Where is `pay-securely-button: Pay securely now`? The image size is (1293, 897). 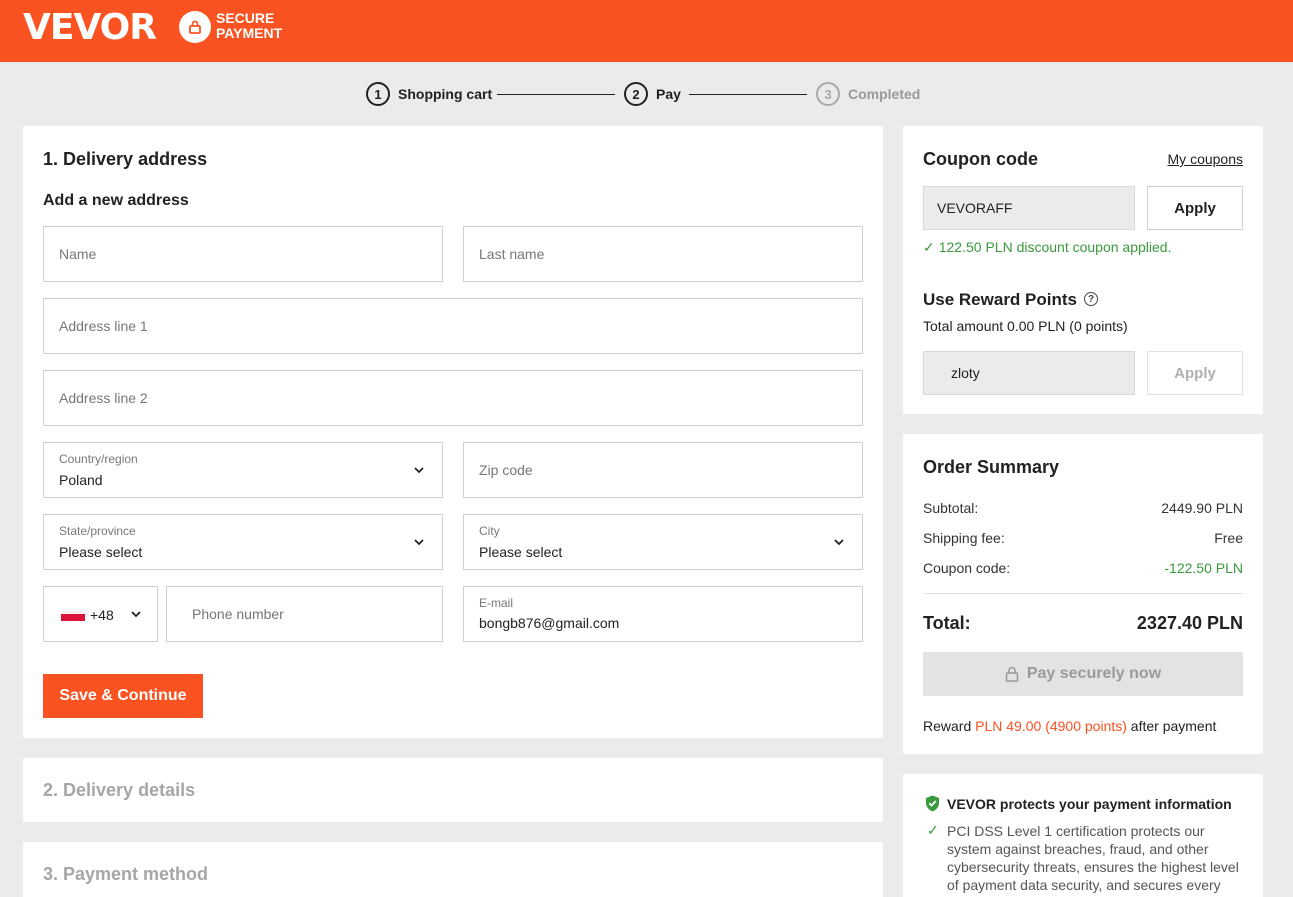 pay-securely-button: Pay securely now is located at coordinates (1083, 674).